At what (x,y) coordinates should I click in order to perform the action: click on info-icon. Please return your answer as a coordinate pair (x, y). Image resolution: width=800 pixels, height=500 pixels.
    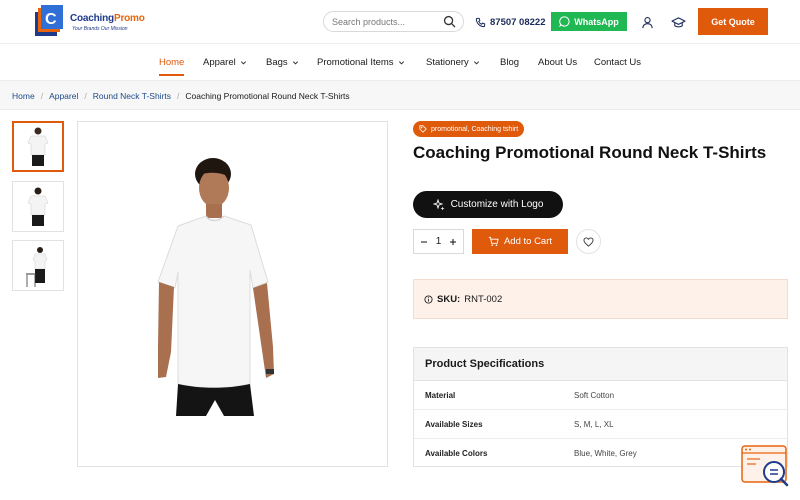
    Looking at the image, I should click on (428, 299).